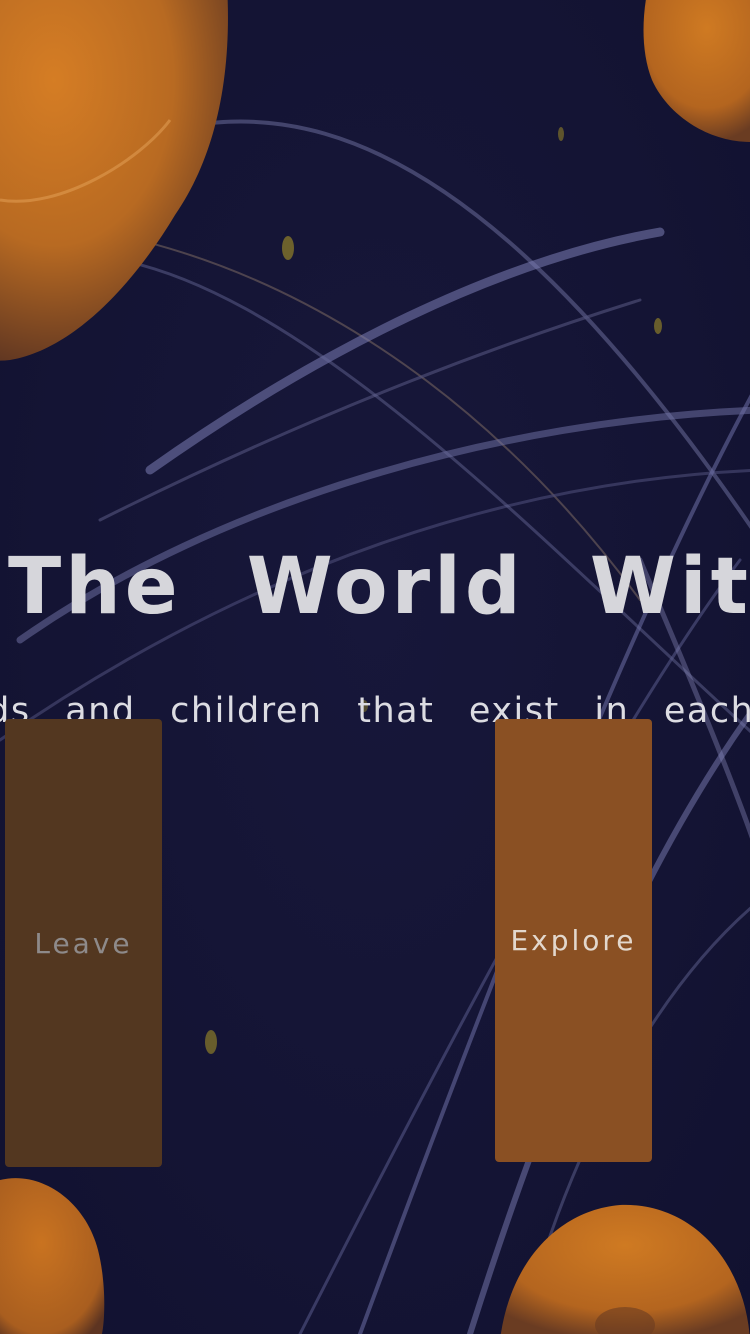  I want to click on planet-bottom-left, so click(52, 1256).